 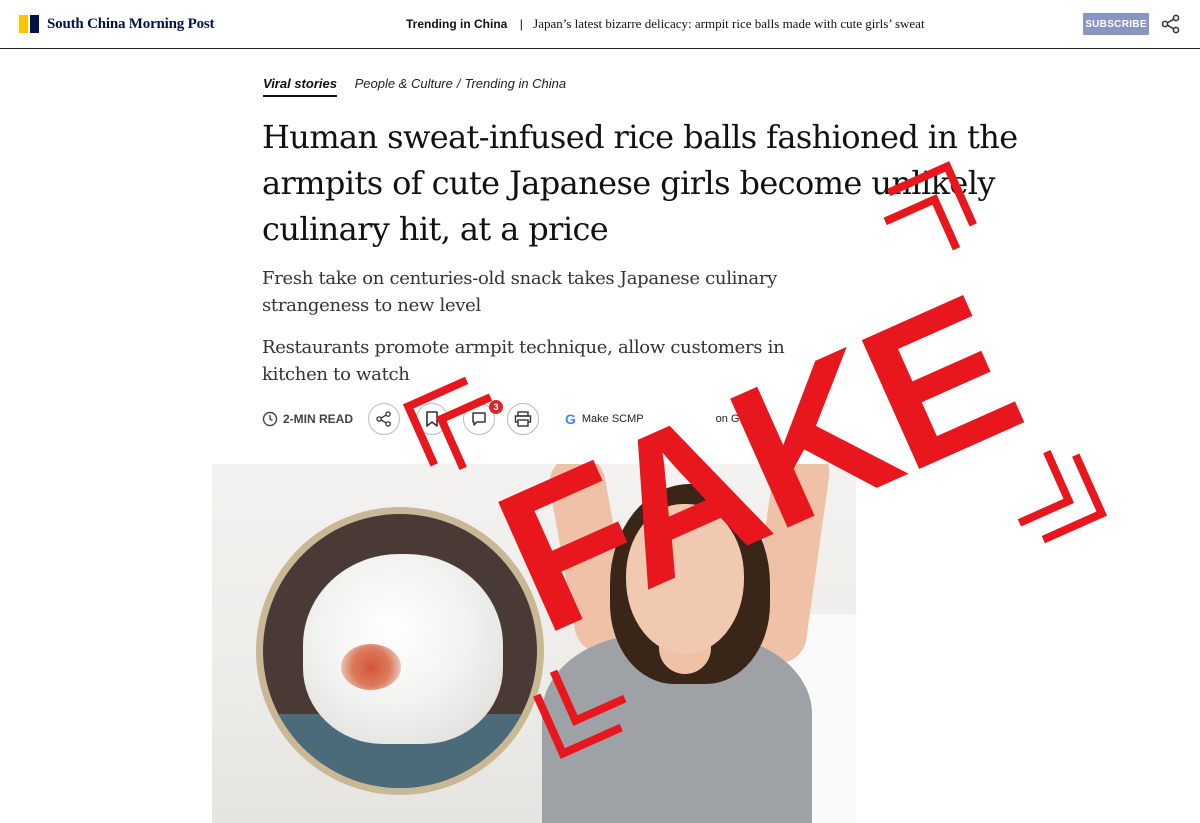 What do you see at coordinates (318, 419) in the screenshot?
I see `read-time-label: 2-MIN READ` at bounding box center [318, 419].